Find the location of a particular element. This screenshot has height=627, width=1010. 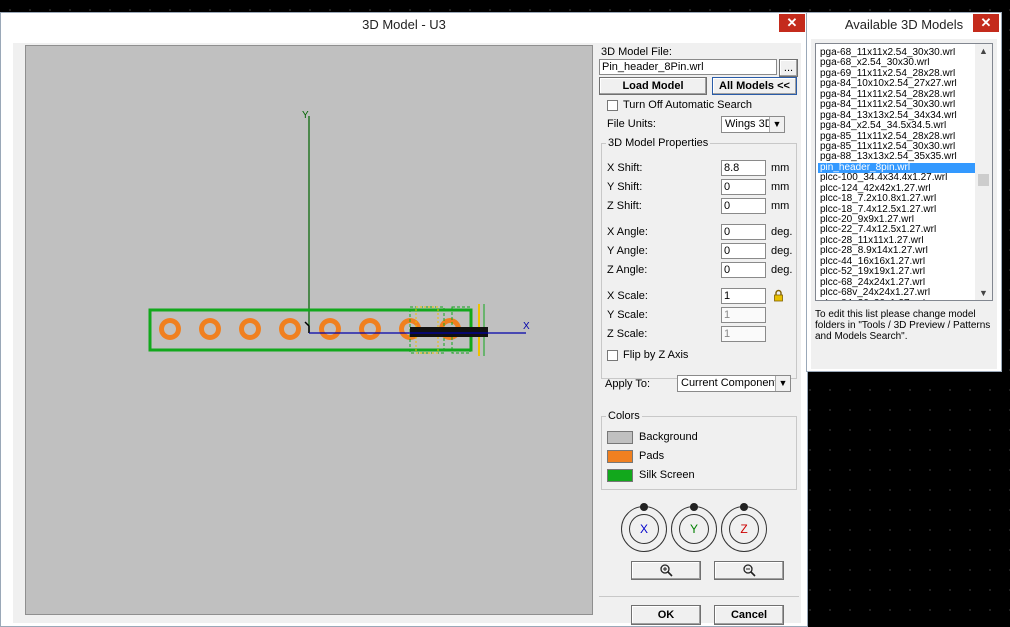

background-color-label: Background is located at coordinates (668, 437).